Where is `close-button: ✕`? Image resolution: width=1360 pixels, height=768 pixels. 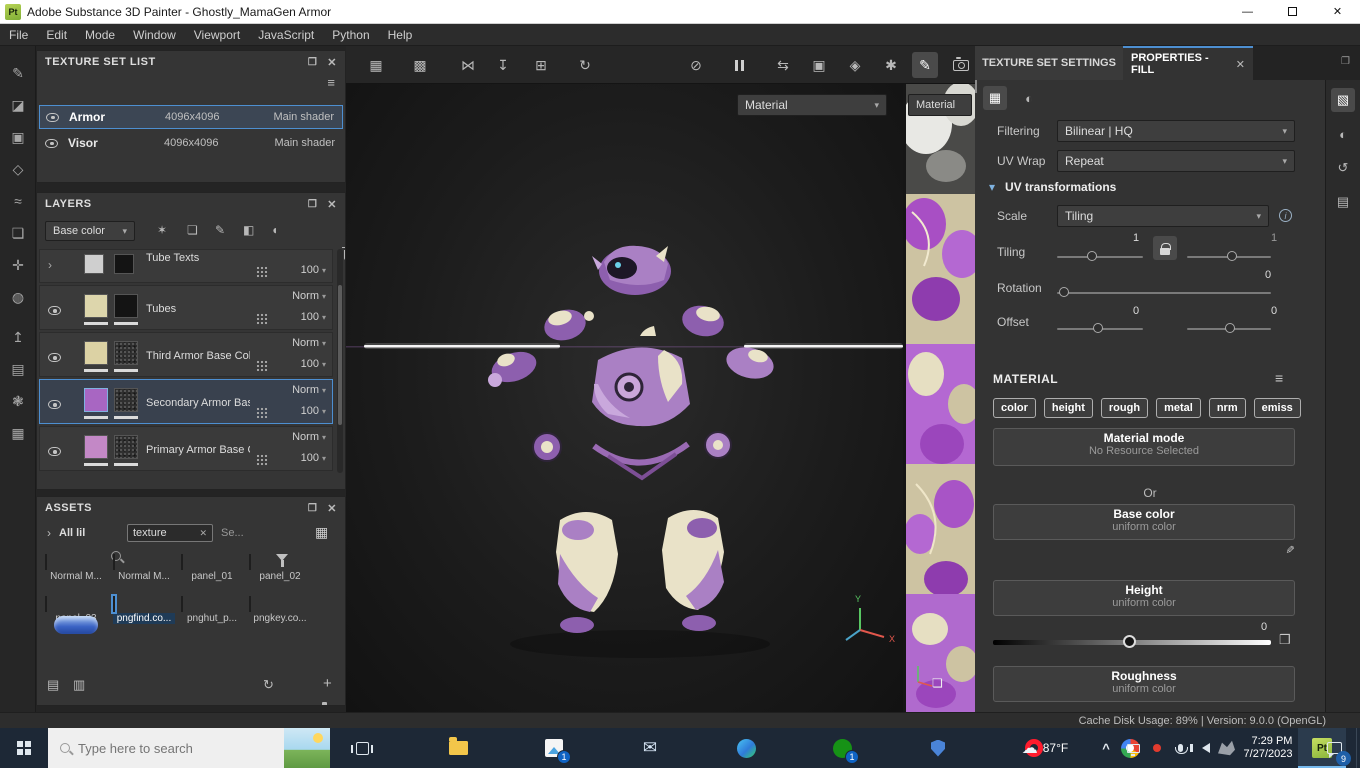 close-button: ✕ is located at coordinates (1337, 12).